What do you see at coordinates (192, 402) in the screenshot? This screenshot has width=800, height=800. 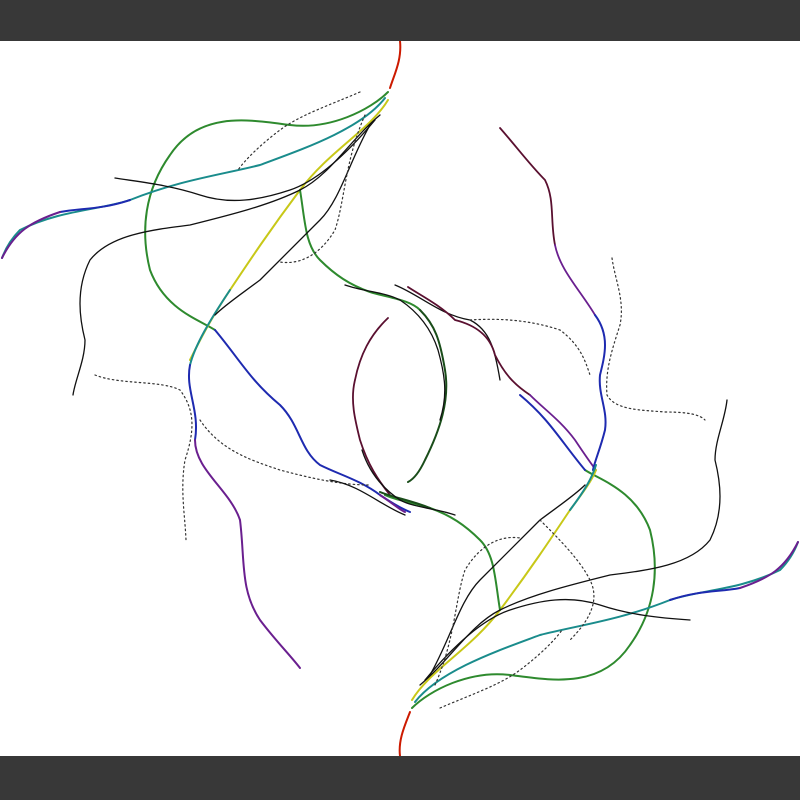 I see `upper-rainbow-line-3c` at bounding box center [192, 402].